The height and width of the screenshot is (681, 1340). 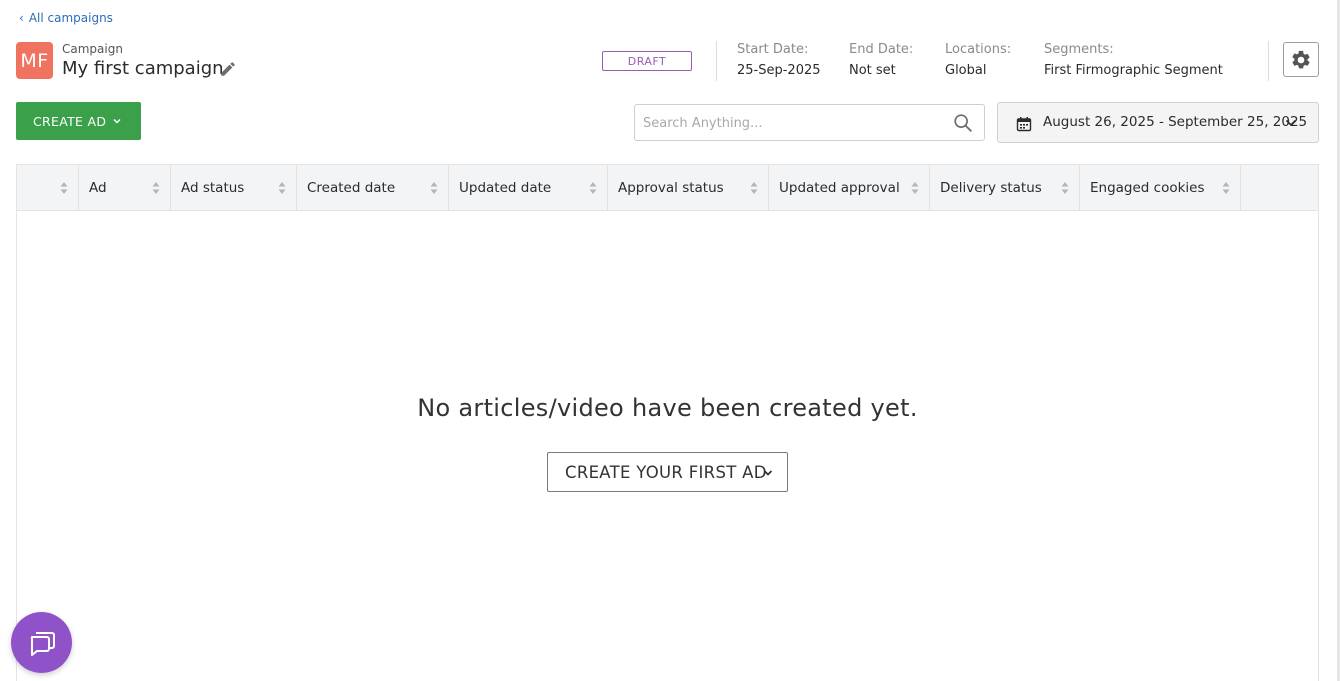 I want to click on chat-icon, so click(x=42, y=643).